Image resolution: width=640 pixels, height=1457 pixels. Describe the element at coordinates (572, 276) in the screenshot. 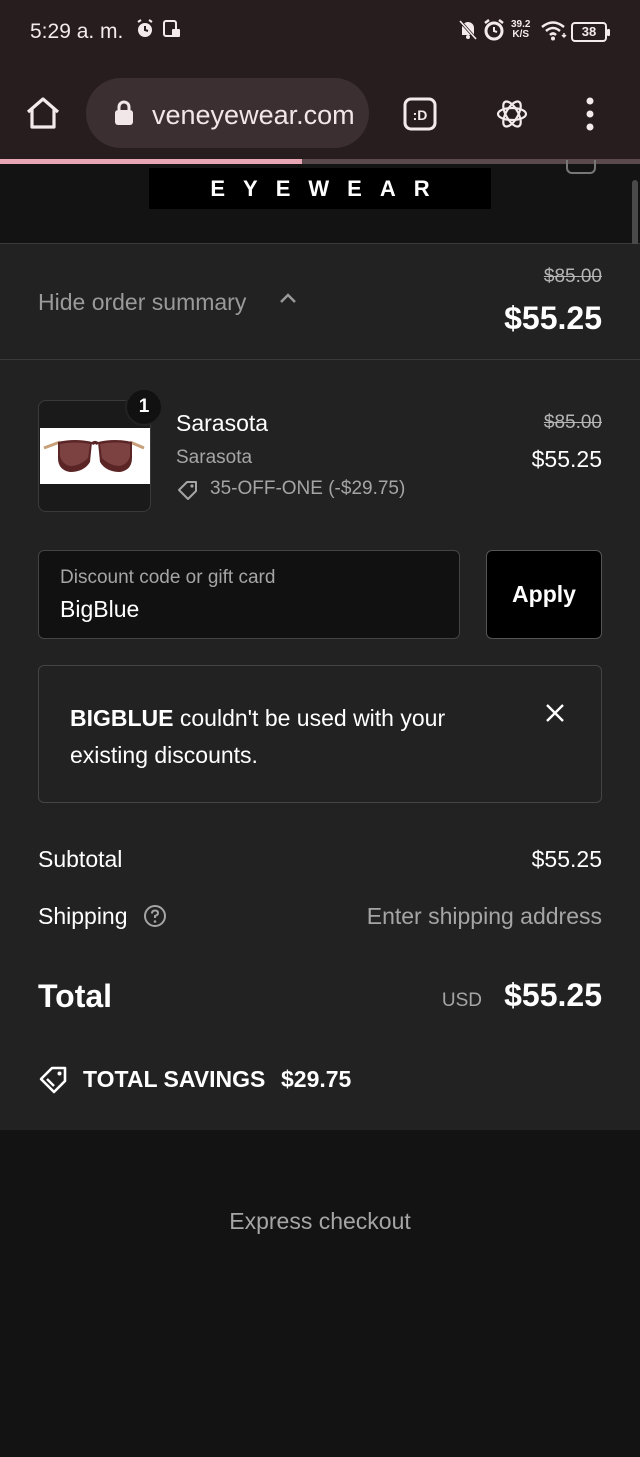

I see `summary-original-total: $85.00` at that location.